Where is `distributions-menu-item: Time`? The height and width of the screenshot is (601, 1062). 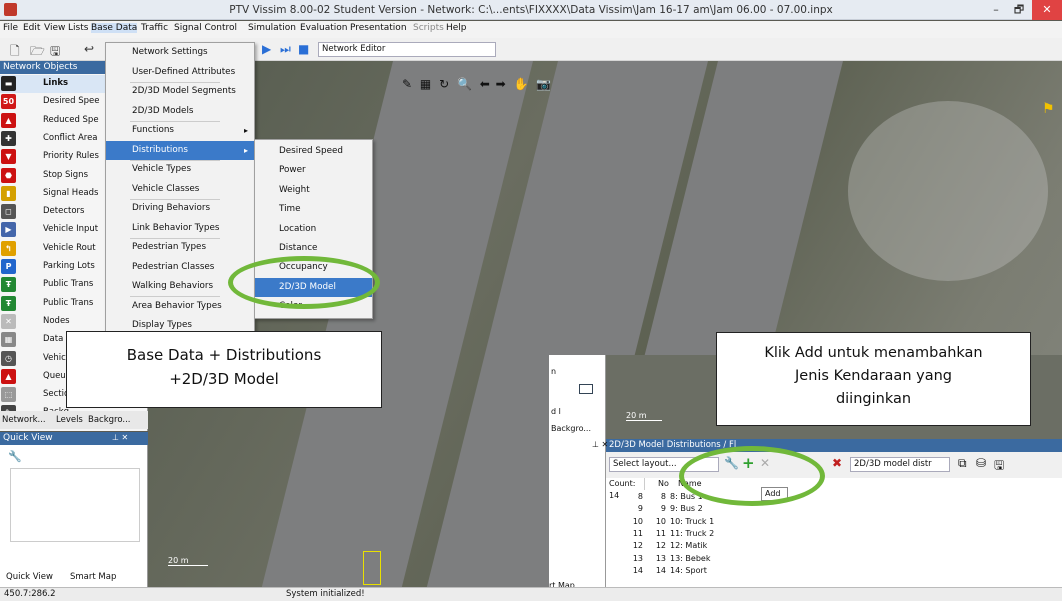
distributions-menu-item: Time is located at coordinates (313, 209).